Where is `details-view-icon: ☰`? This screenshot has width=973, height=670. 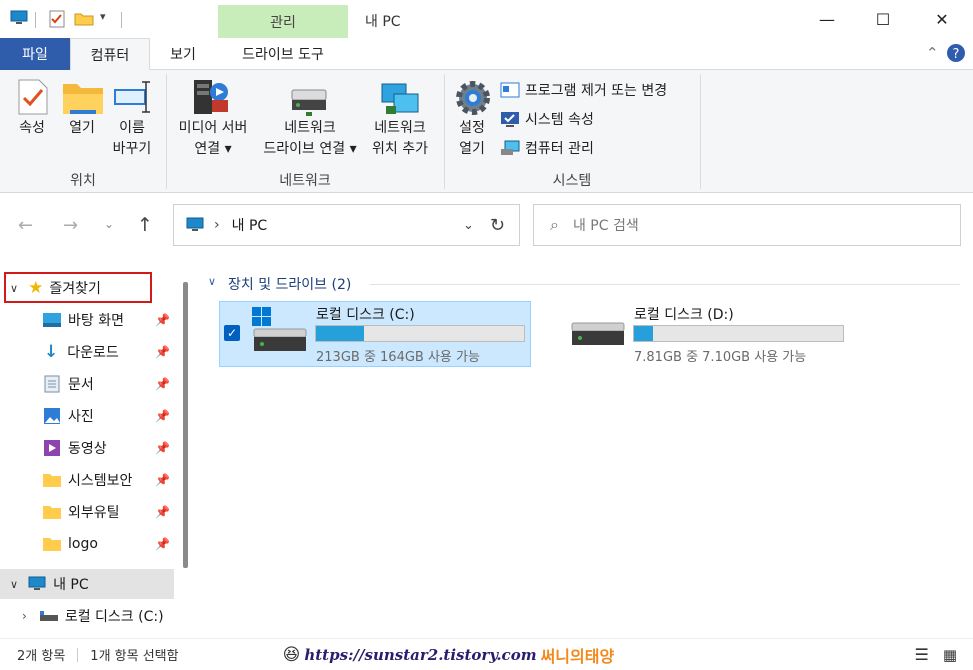 details-view-icon: ☰ is located at coordinates (921, 654).